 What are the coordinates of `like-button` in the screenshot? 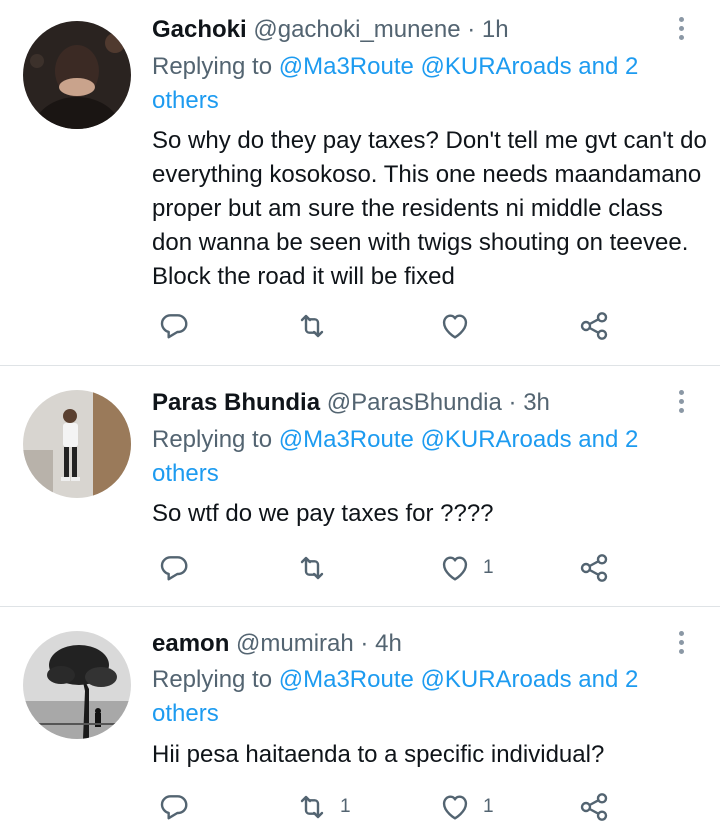 It's located at (461, 326).